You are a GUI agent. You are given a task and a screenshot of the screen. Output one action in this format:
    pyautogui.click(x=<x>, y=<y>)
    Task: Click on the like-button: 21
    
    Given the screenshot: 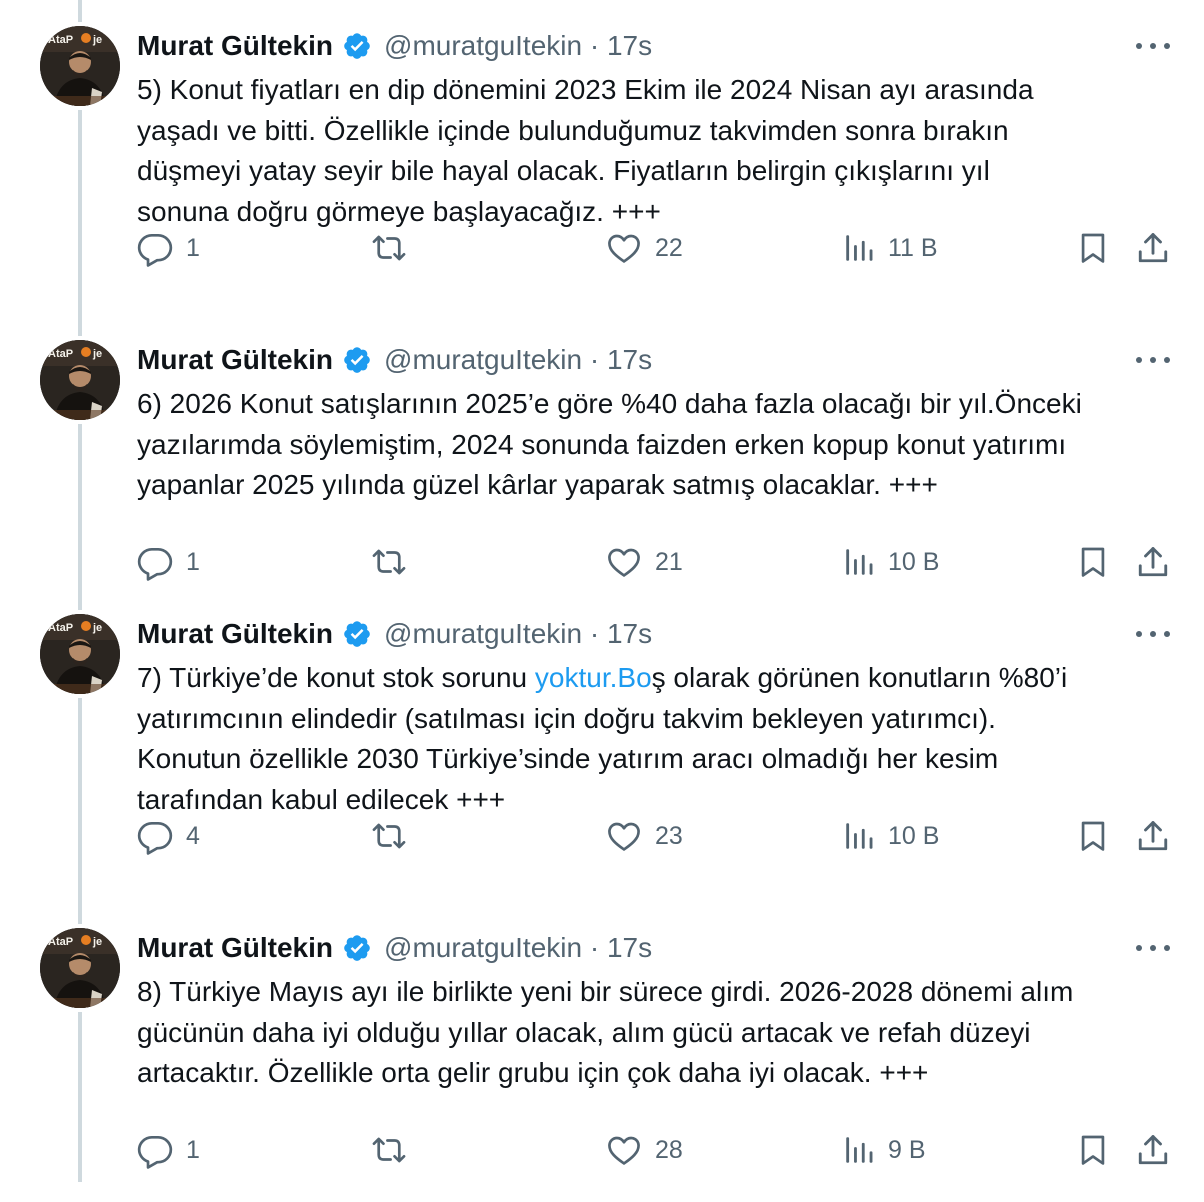 What is the action you would take?
    pyautogui.click(x=644, y=562)
    